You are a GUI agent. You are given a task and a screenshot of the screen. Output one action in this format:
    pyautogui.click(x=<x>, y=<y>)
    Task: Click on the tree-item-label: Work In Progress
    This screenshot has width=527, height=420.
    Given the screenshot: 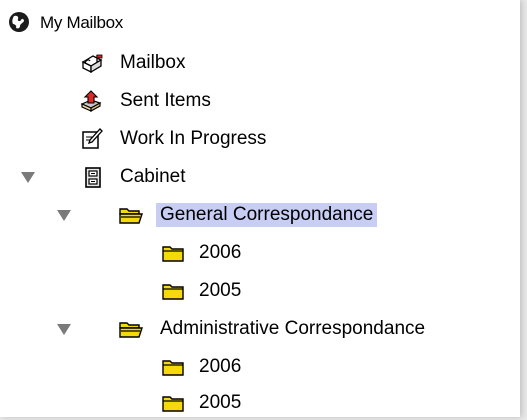 What is the action you would take?
    pyautogui.click(x=193, y=138)
    